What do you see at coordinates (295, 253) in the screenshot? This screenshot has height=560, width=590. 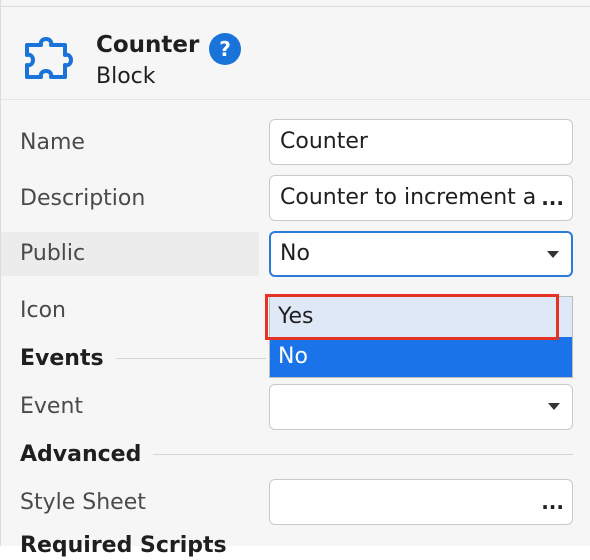 I see `public-selected-value: No` at bounding box center [295, 253].